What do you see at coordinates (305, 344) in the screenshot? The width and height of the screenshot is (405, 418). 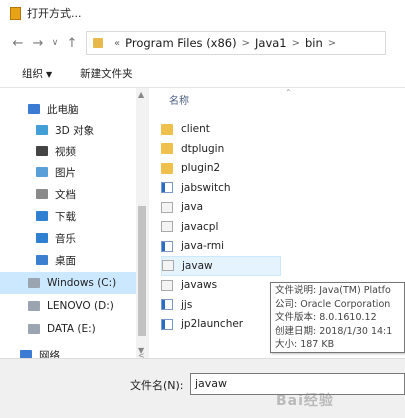 I see `tooltip-size: 大小: 187 KB` at bounding box center [305, 344].